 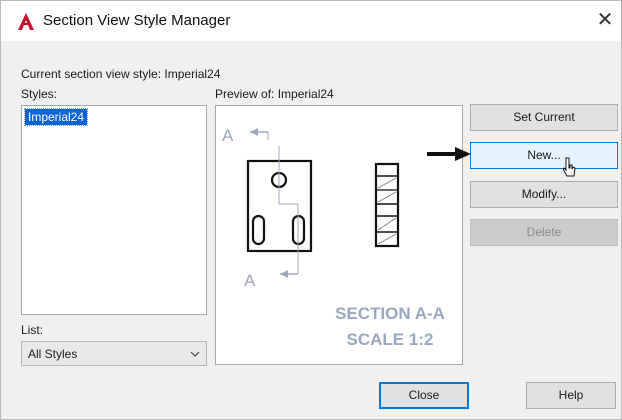 I want to click on autocad-icon, so click(x=26, y=21).